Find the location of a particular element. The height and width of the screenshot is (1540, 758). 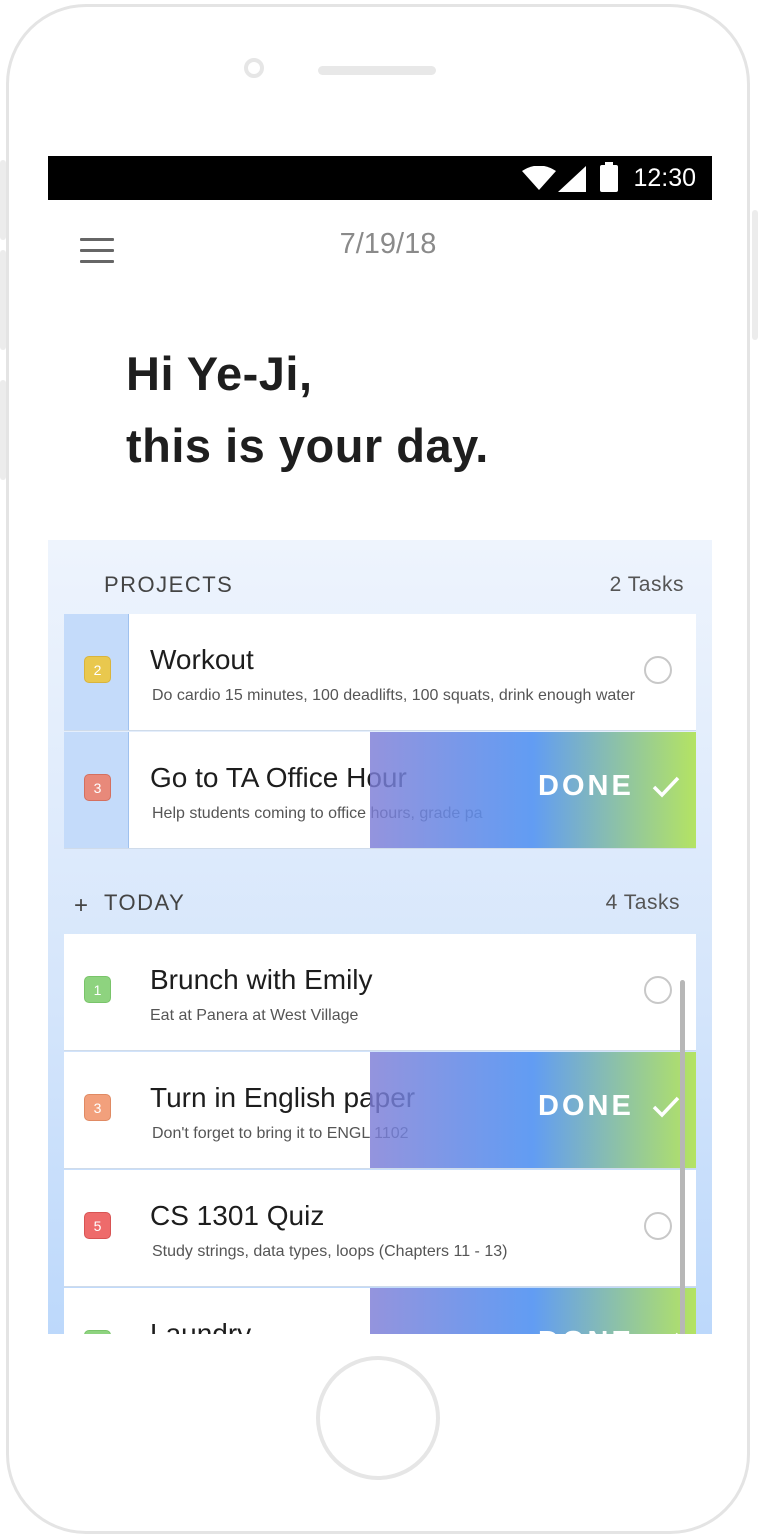

phone-side-button is located at coordinates (3, 200).